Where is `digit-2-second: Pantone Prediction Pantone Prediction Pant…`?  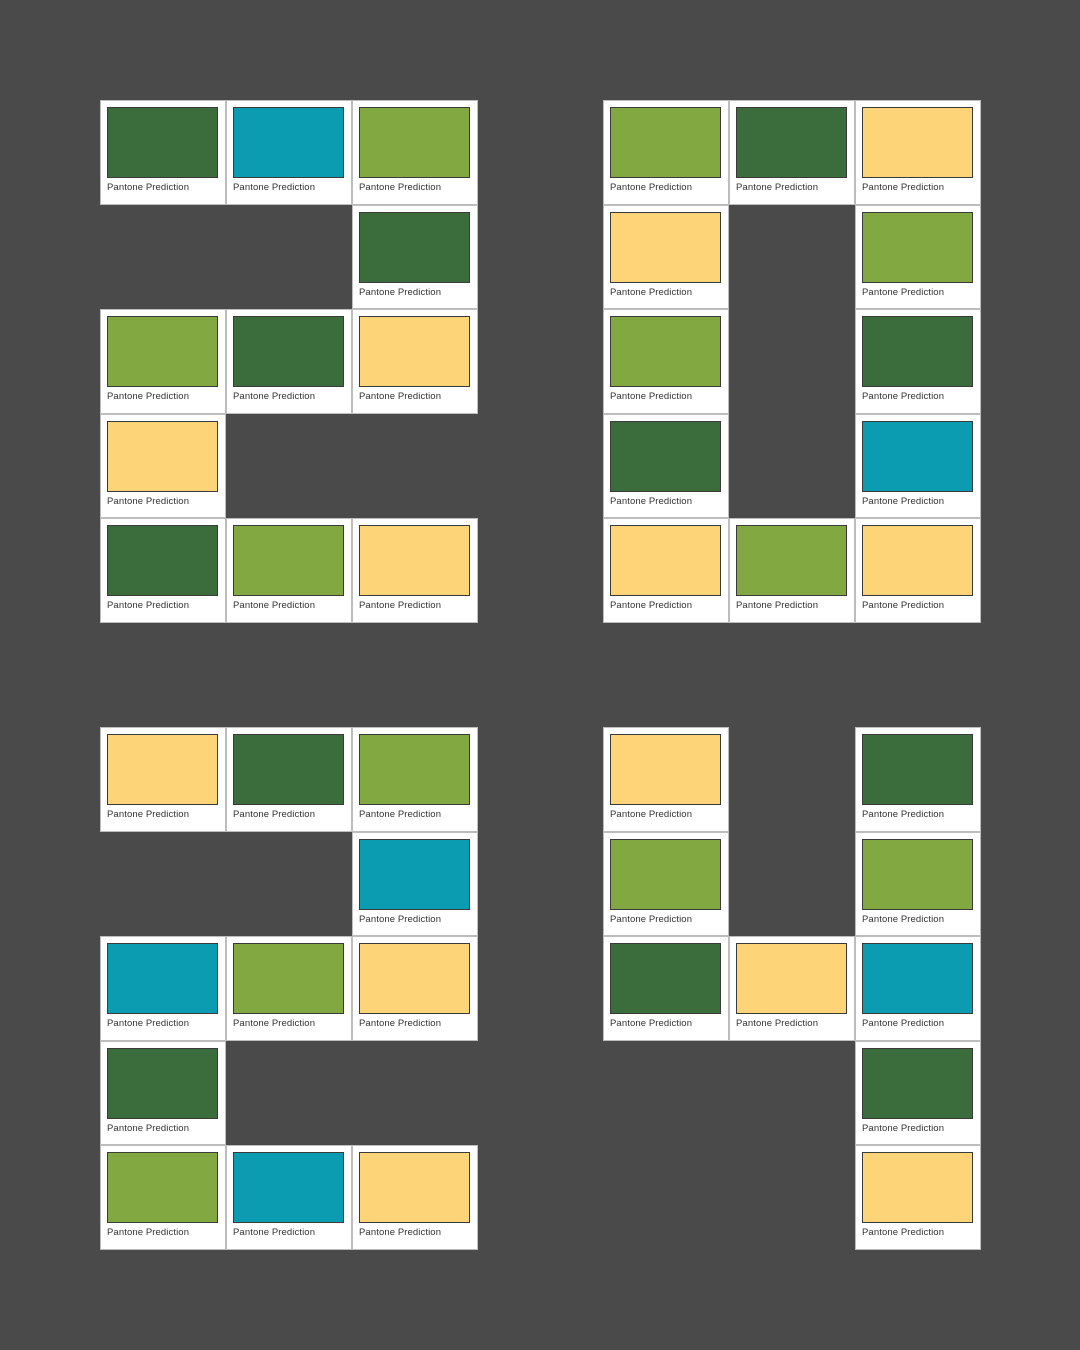 digit-2-second: Pantone Prediction Pantone Prediction Pant… is located at coordinates (289, 988).